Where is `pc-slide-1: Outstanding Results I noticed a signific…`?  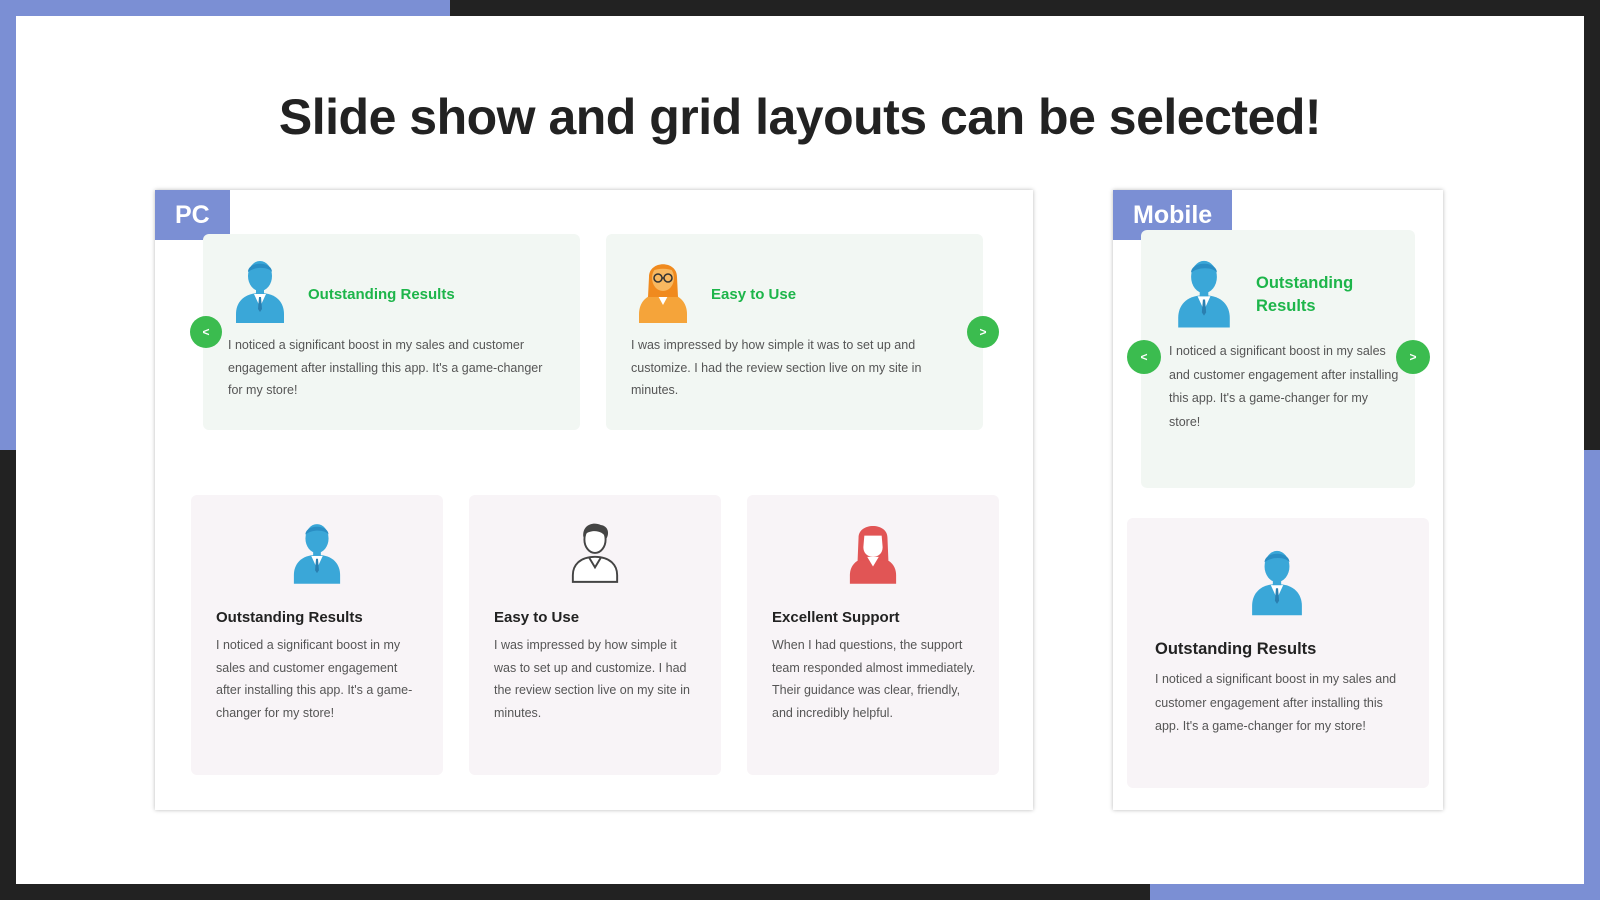
pc-slide-1: Outstanding Results I noticed a signific… is located at coordinates (391, 332).